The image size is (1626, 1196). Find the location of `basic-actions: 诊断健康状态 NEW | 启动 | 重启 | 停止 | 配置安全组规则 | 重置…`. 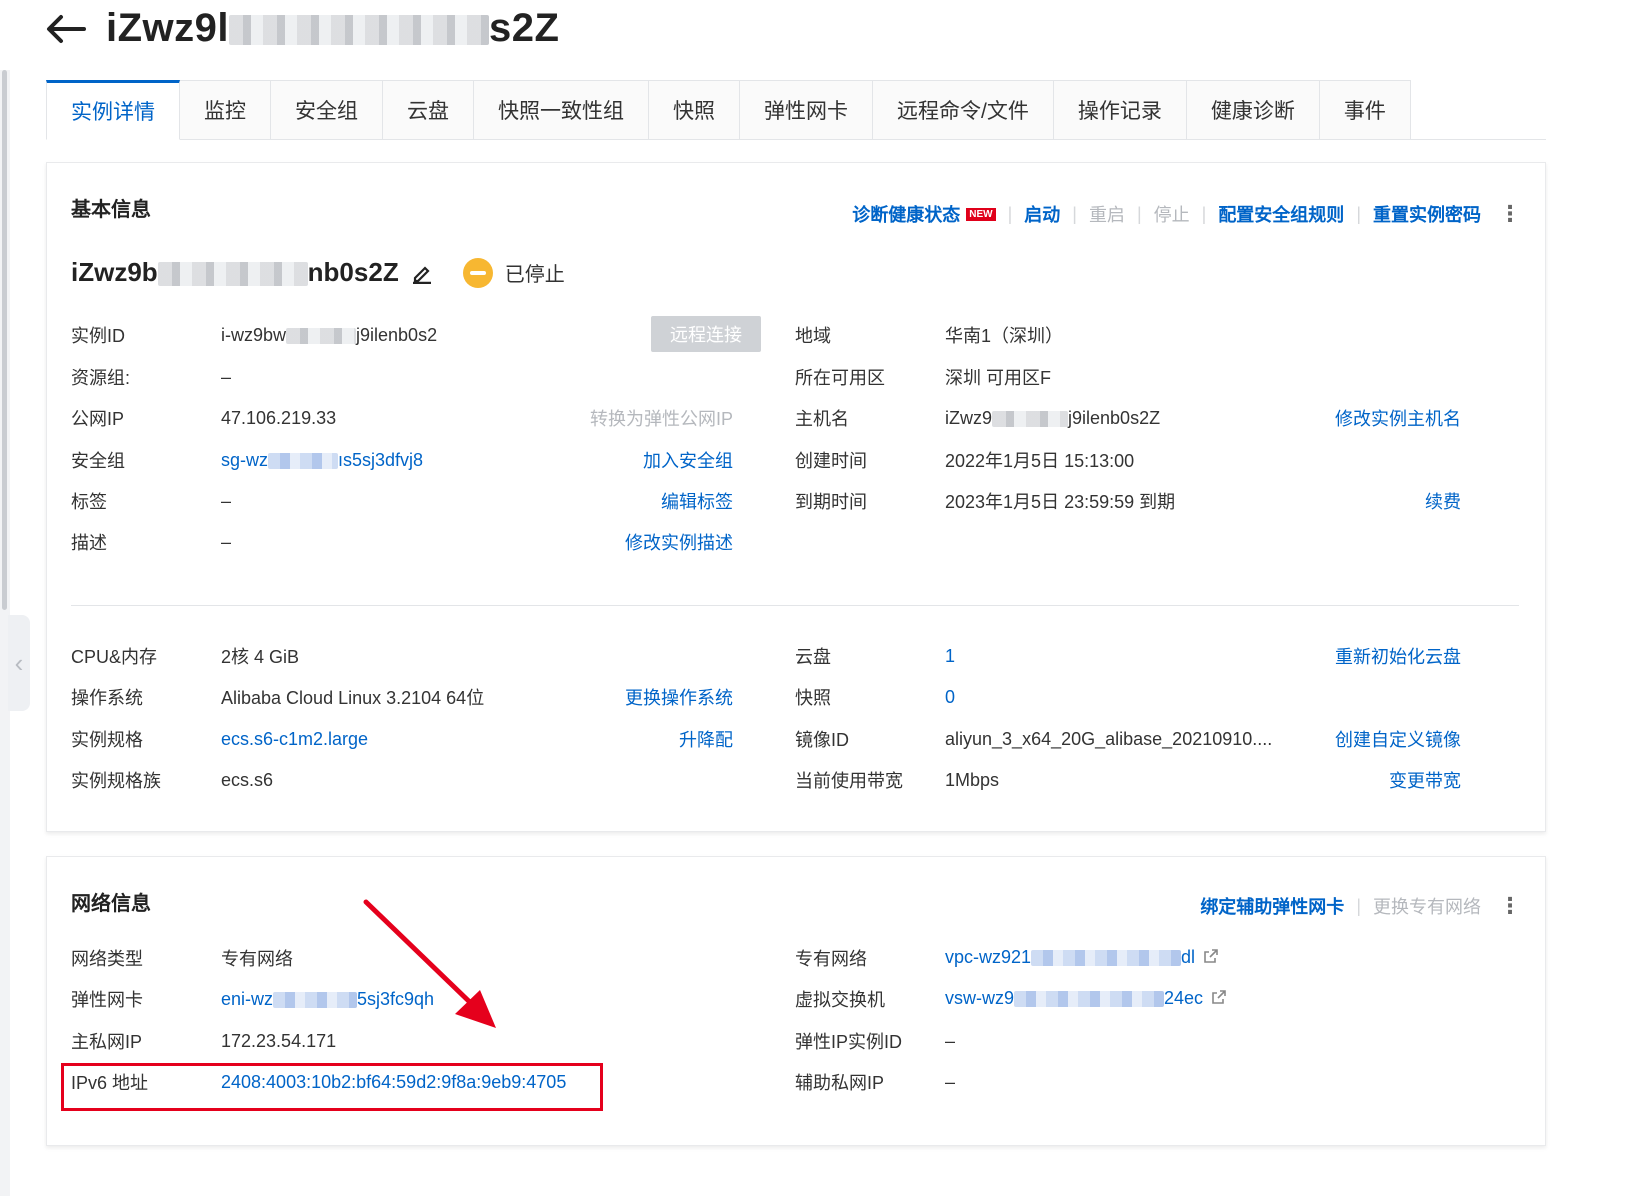

basic-actions: 诊断健康状态 NEW | 启动 | 重启 | 停止 | 配置安全组规则 | 重置… is located at coordinates (1186, 214).